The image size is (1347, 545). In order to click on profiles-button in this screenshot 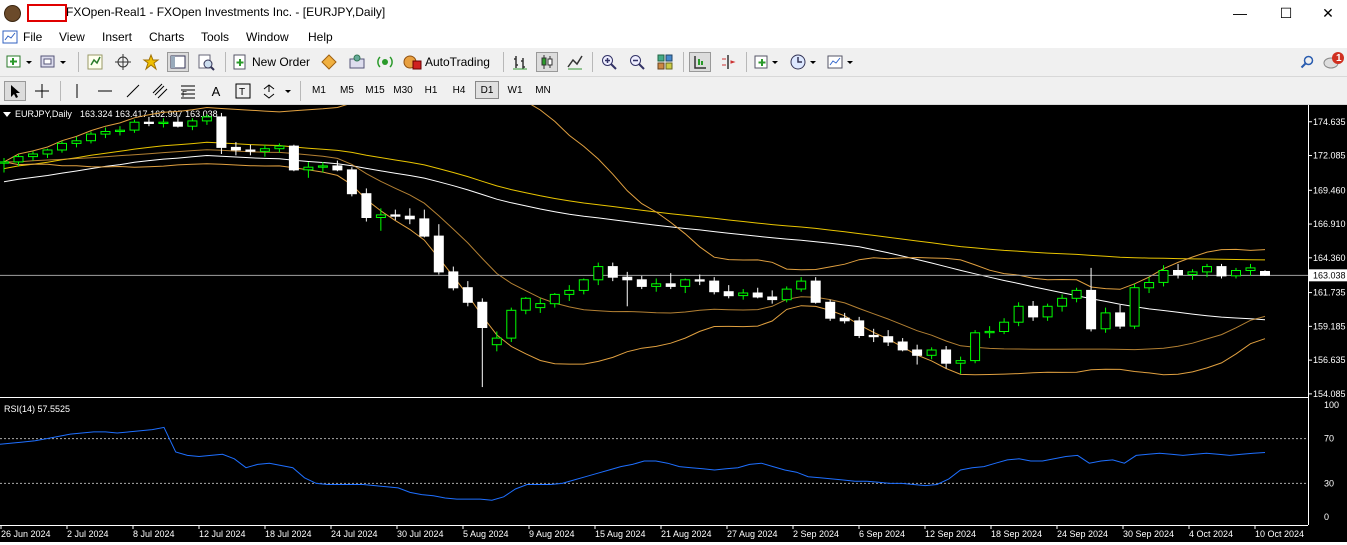, I will do `click(54, 62)`.